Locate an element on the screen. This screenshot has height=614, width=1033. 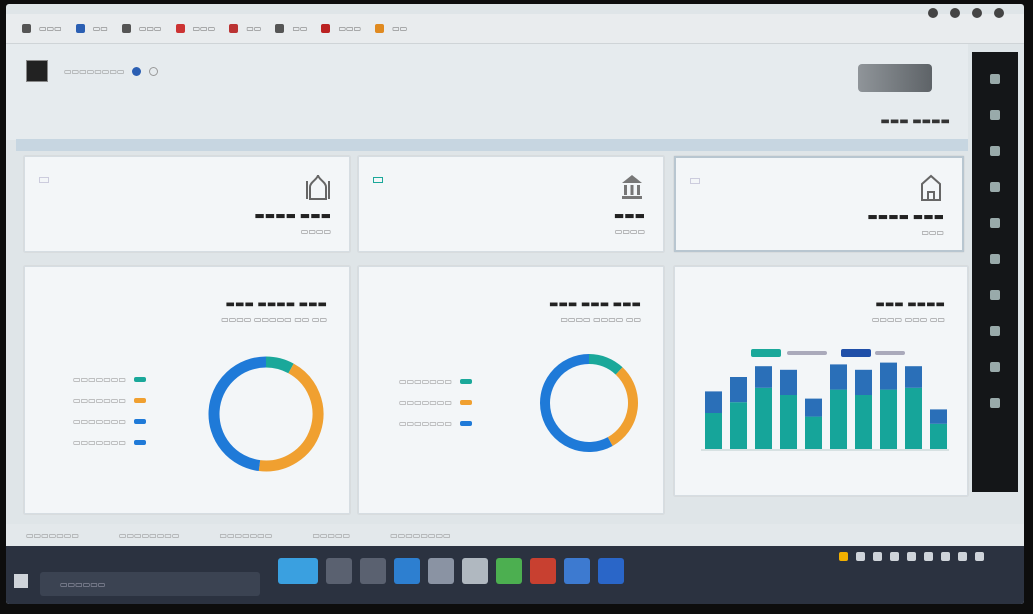
chart-title: ▬▬▬ ▬▬▬▬ ▬▬▬ is located at coordinates (276, 304).